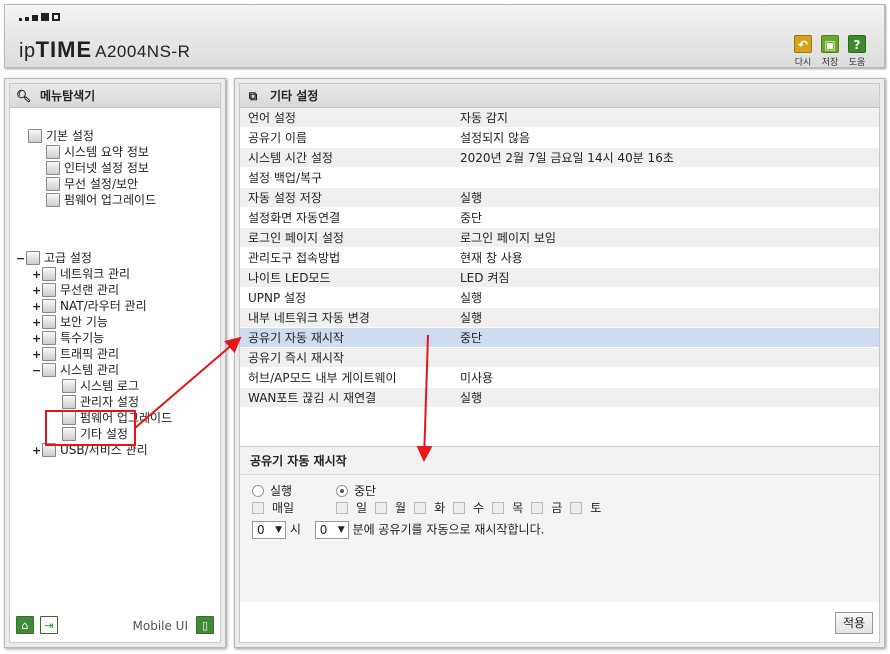 The image size is (890, 654). I want to click on tree-item-system-summary: 시스템 요약 정보, so click(97, 152).